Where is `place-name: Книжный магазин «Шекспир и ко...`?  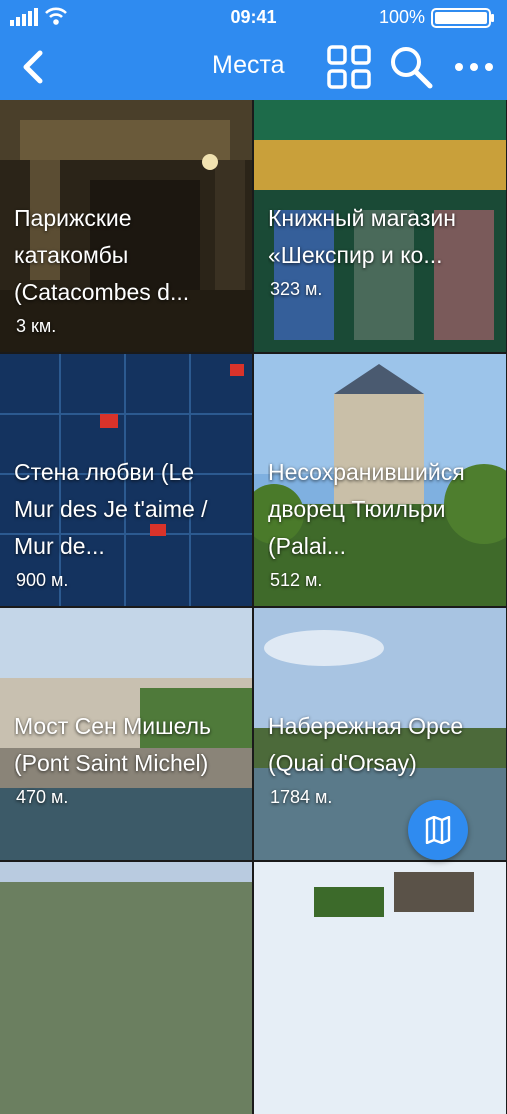
place-name: Книжный магазин «Шекспир и ко... is located at coordinates (362, 236).